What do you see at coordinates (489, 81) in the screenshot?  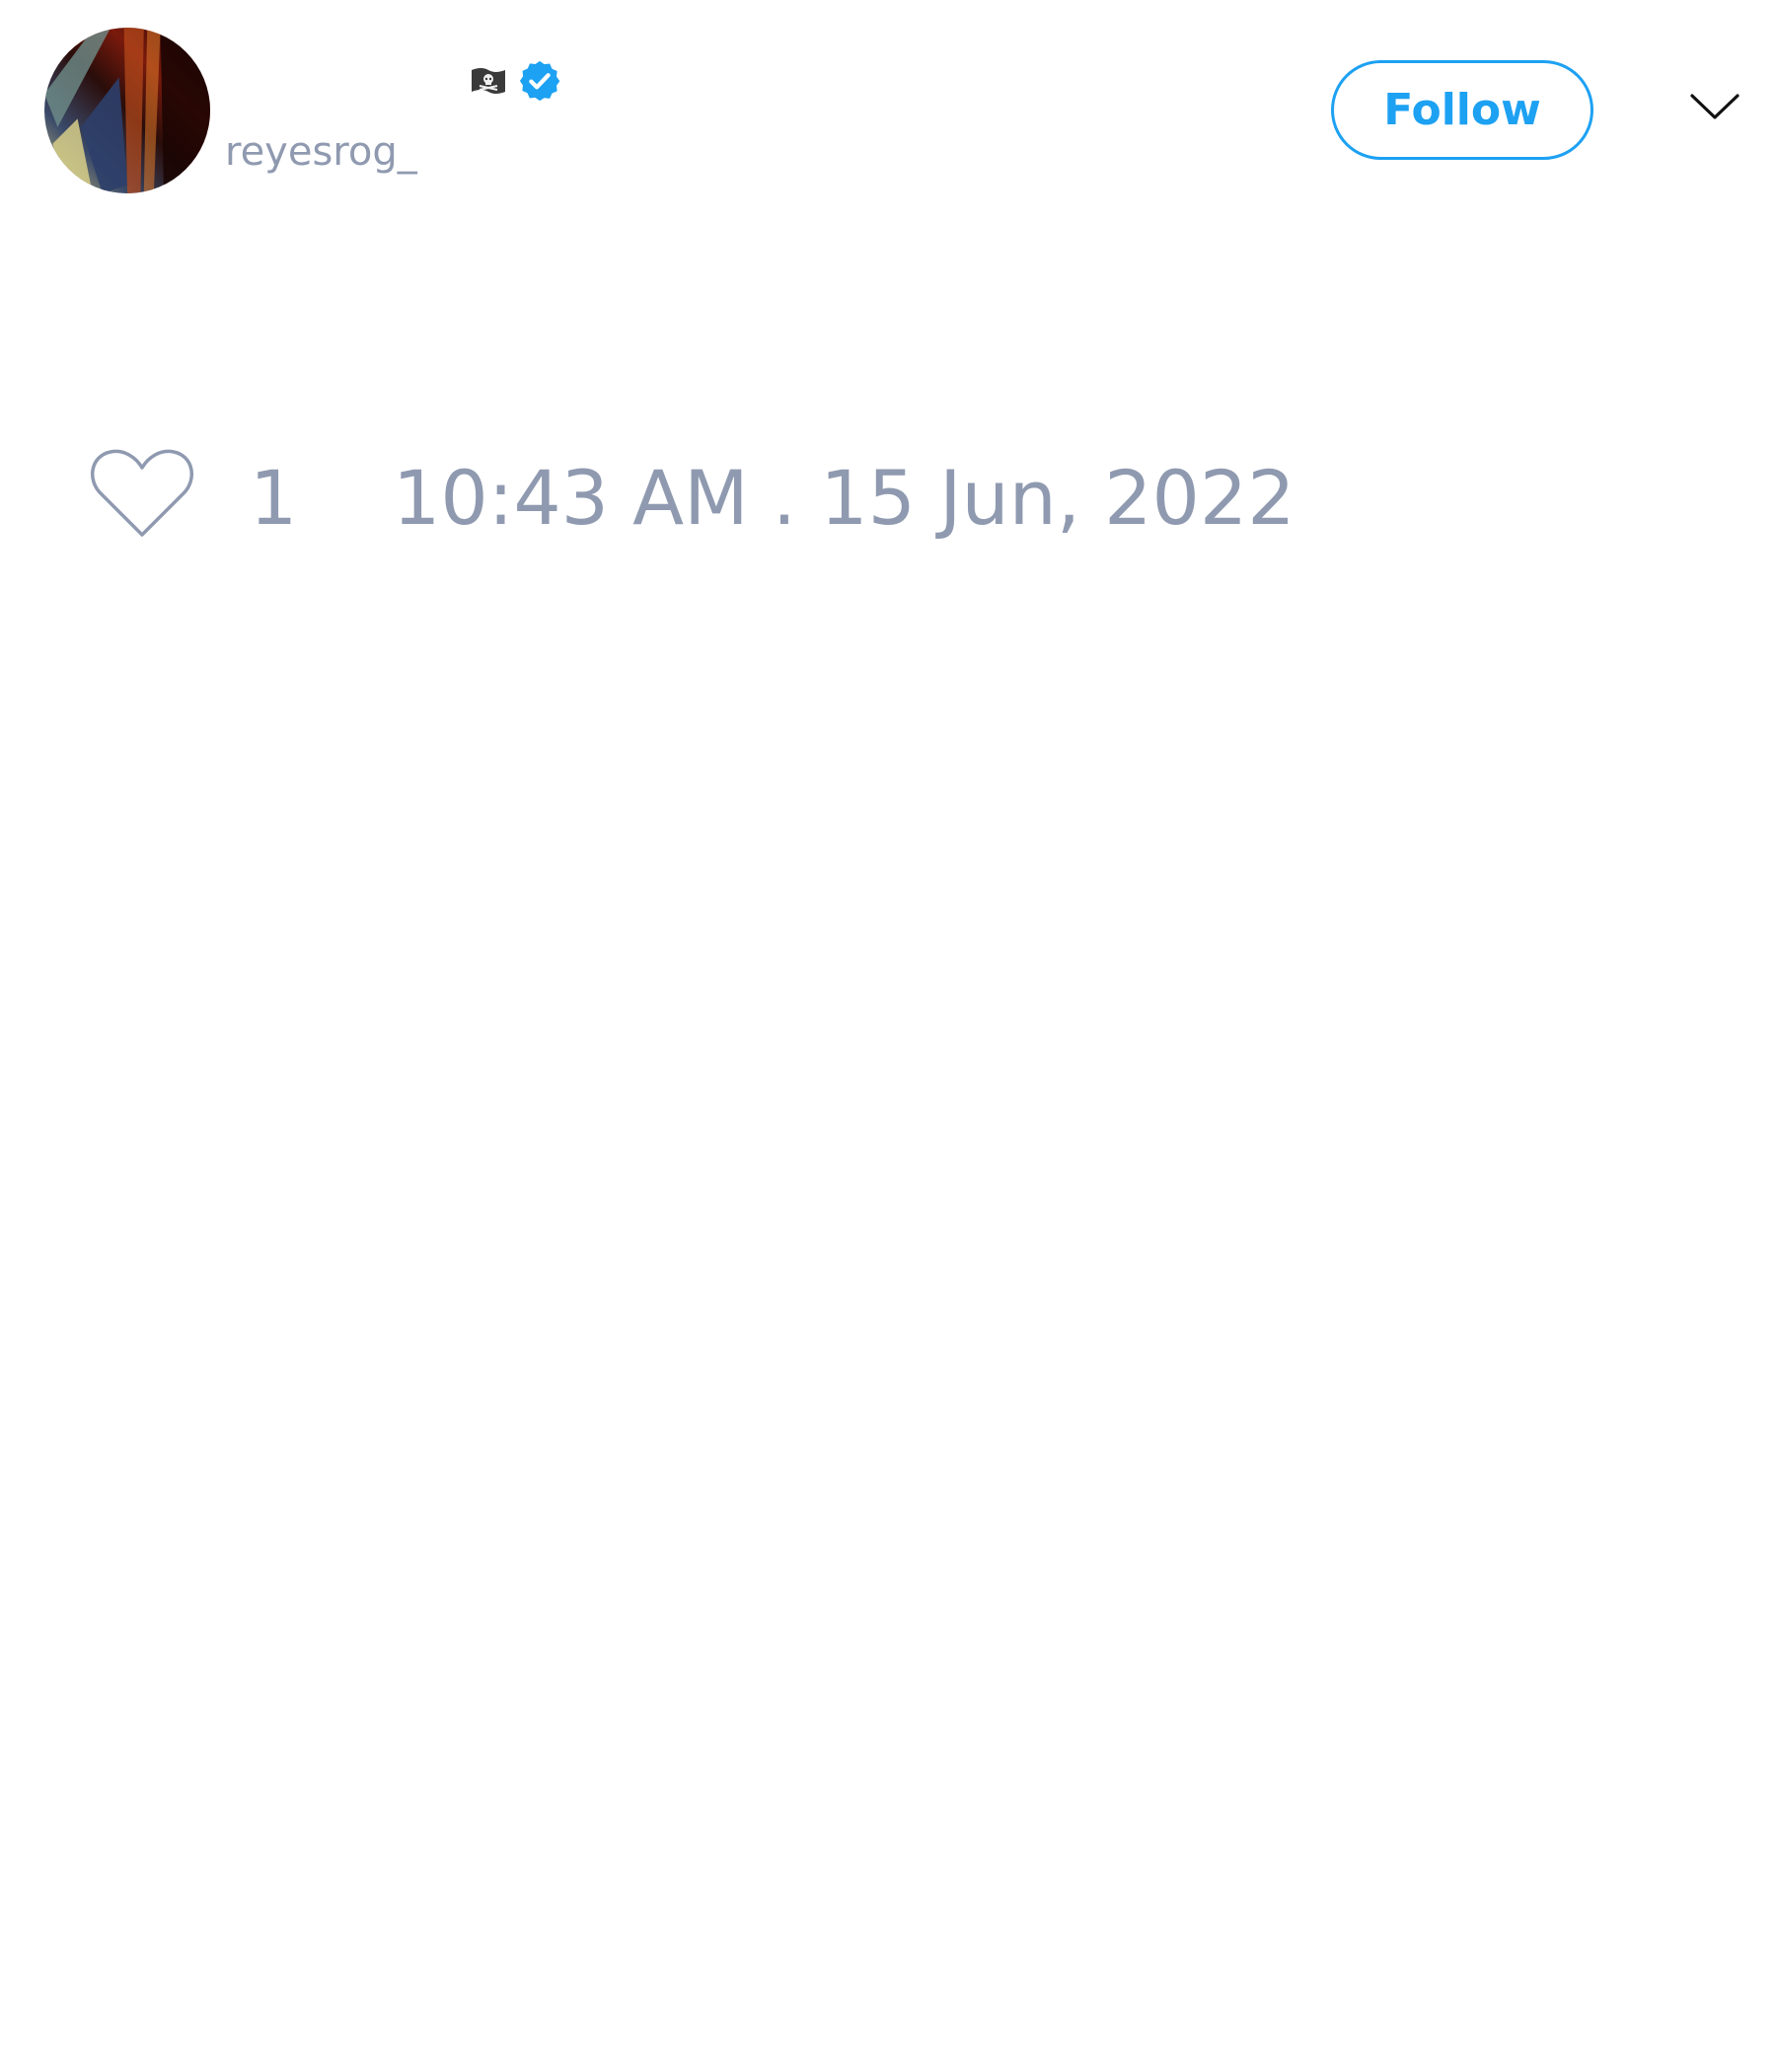 I see `pirate-flag-icon` at bounding box center [489, 81].